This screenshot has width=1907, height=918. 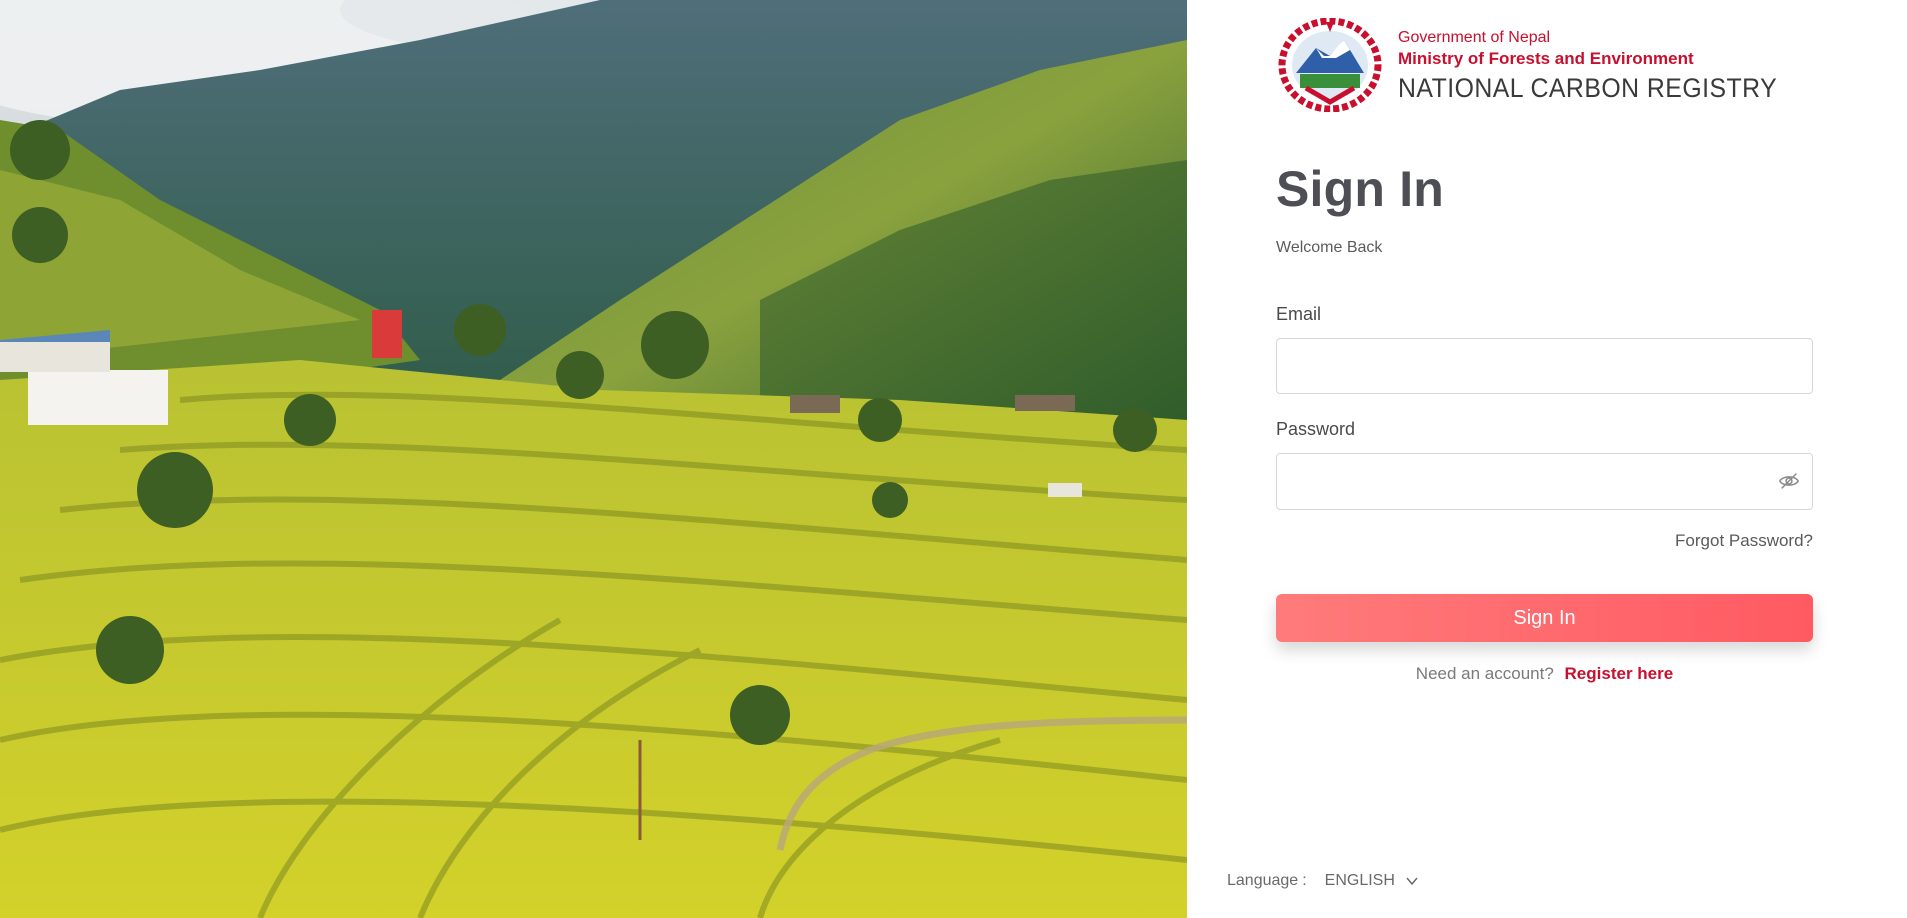 I want to click on ministry-name: Ministry of Forests and Environment, so click(x=1546, y=58).